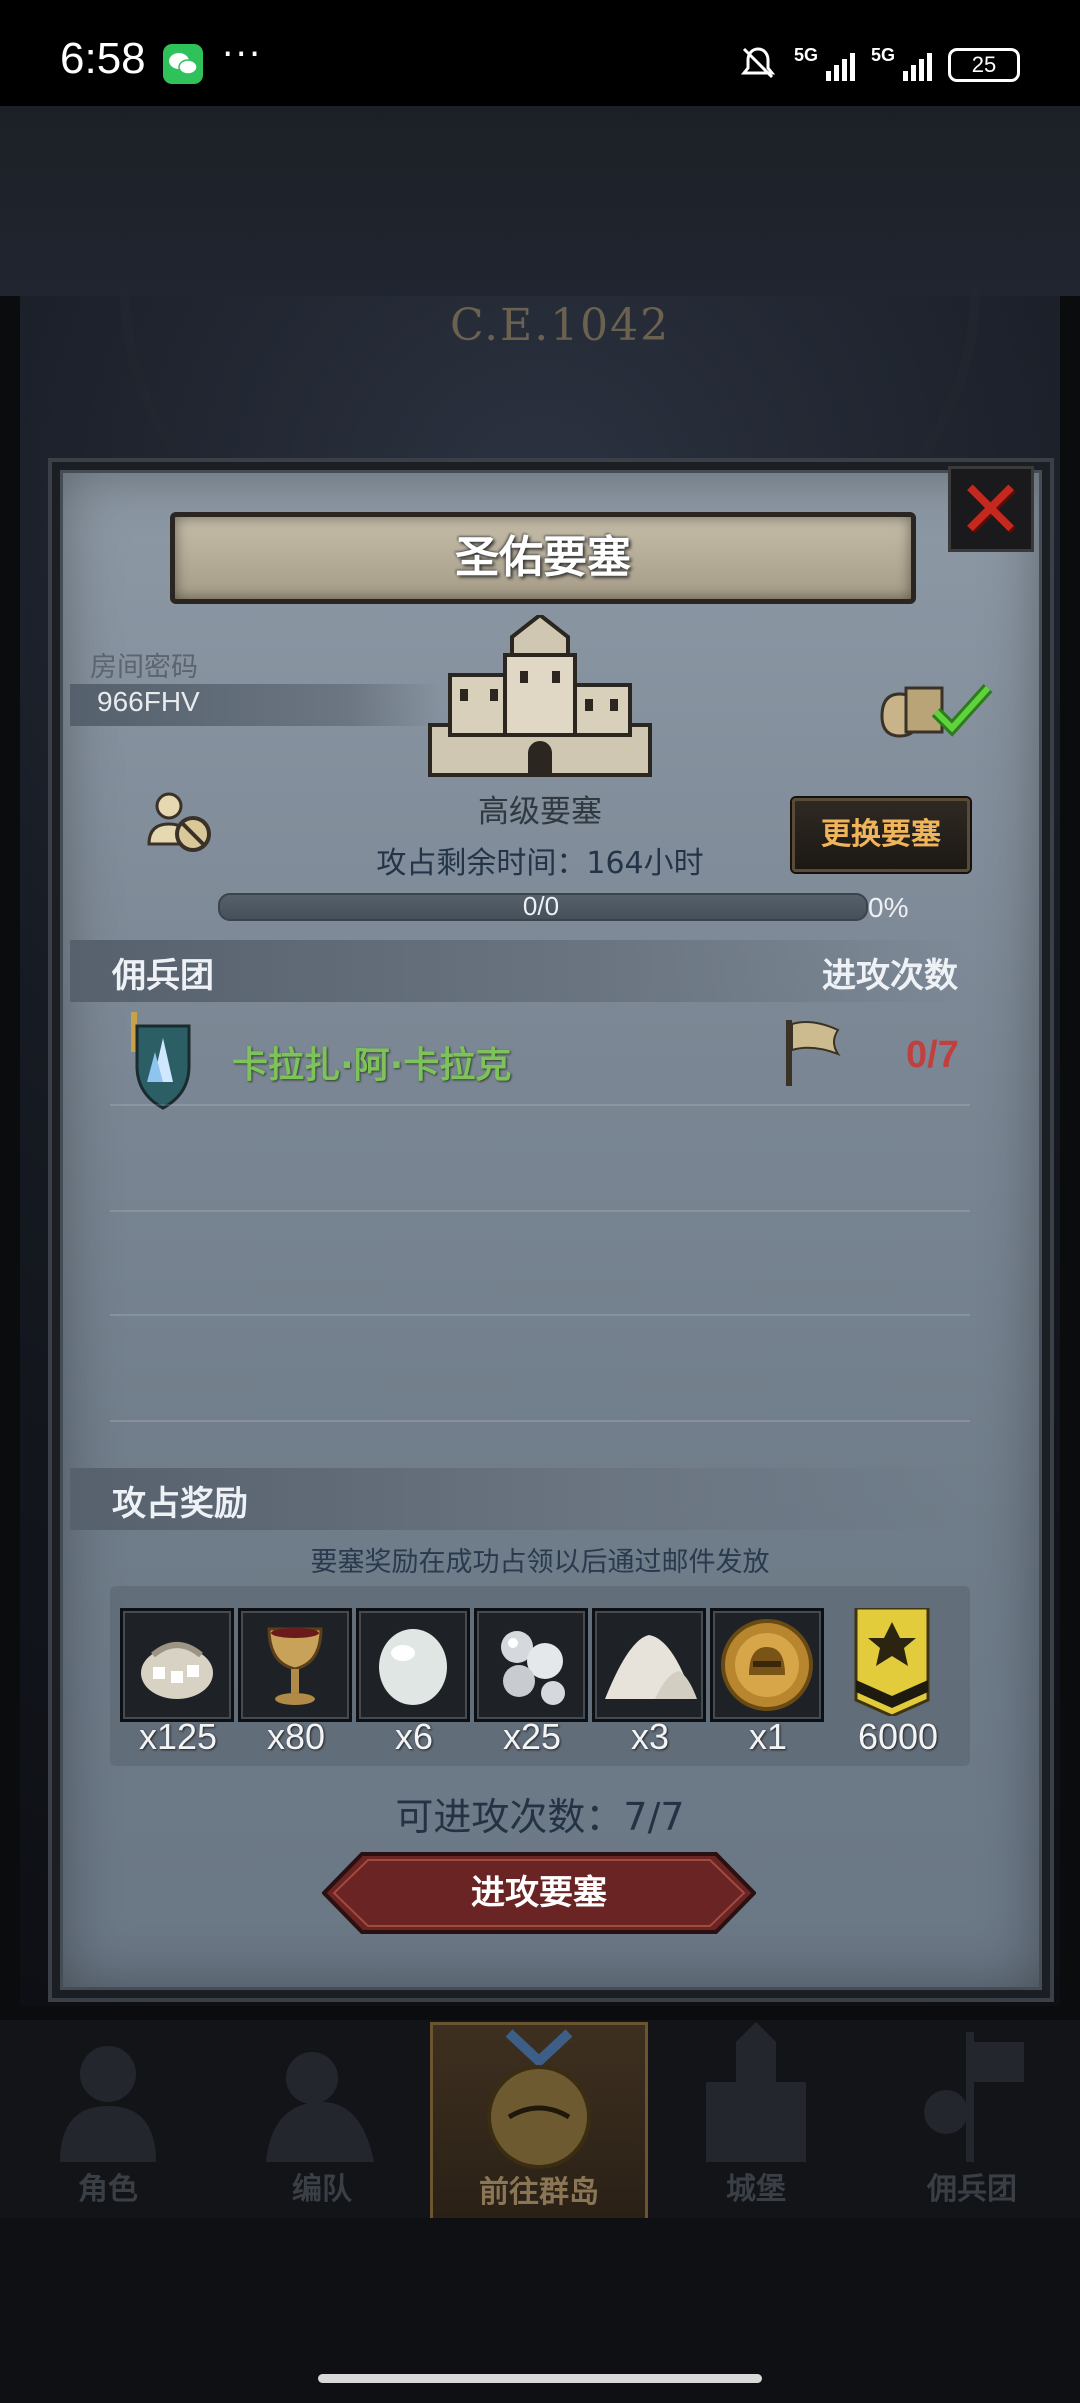 The image size is (1080, 2403). What do you see at coordinates (540, 1817) in the screenshot?
I see `attacks-available: 可进攻次数：7/7` at bounding box center [540, 1817].